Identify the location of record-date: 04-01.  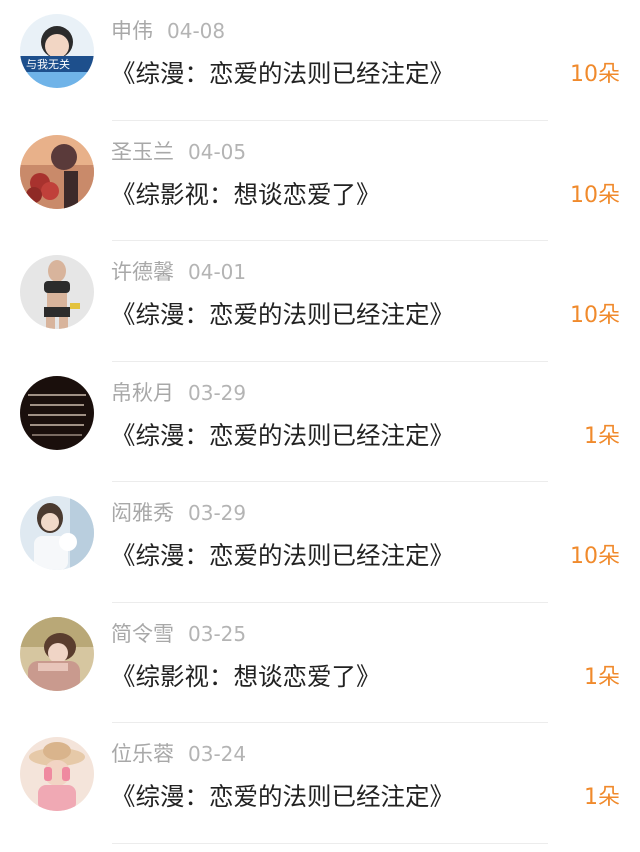
(217, 272).